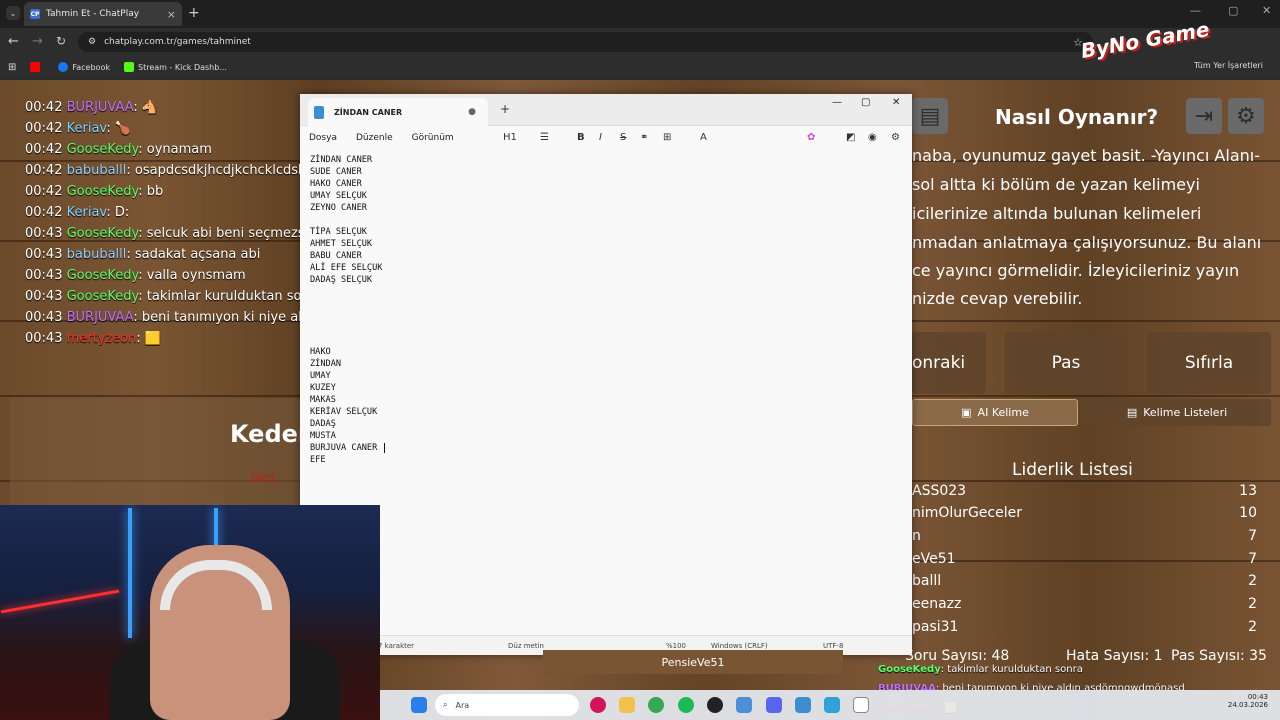 Image resolution: width=1280 pixels, height=720 pixels. What do you see at coordinates (219, 233) in the screenshot?
I see `chat-text: : selcuk abi beni seçmezse çıkarım` at bounding box center [219, 233].